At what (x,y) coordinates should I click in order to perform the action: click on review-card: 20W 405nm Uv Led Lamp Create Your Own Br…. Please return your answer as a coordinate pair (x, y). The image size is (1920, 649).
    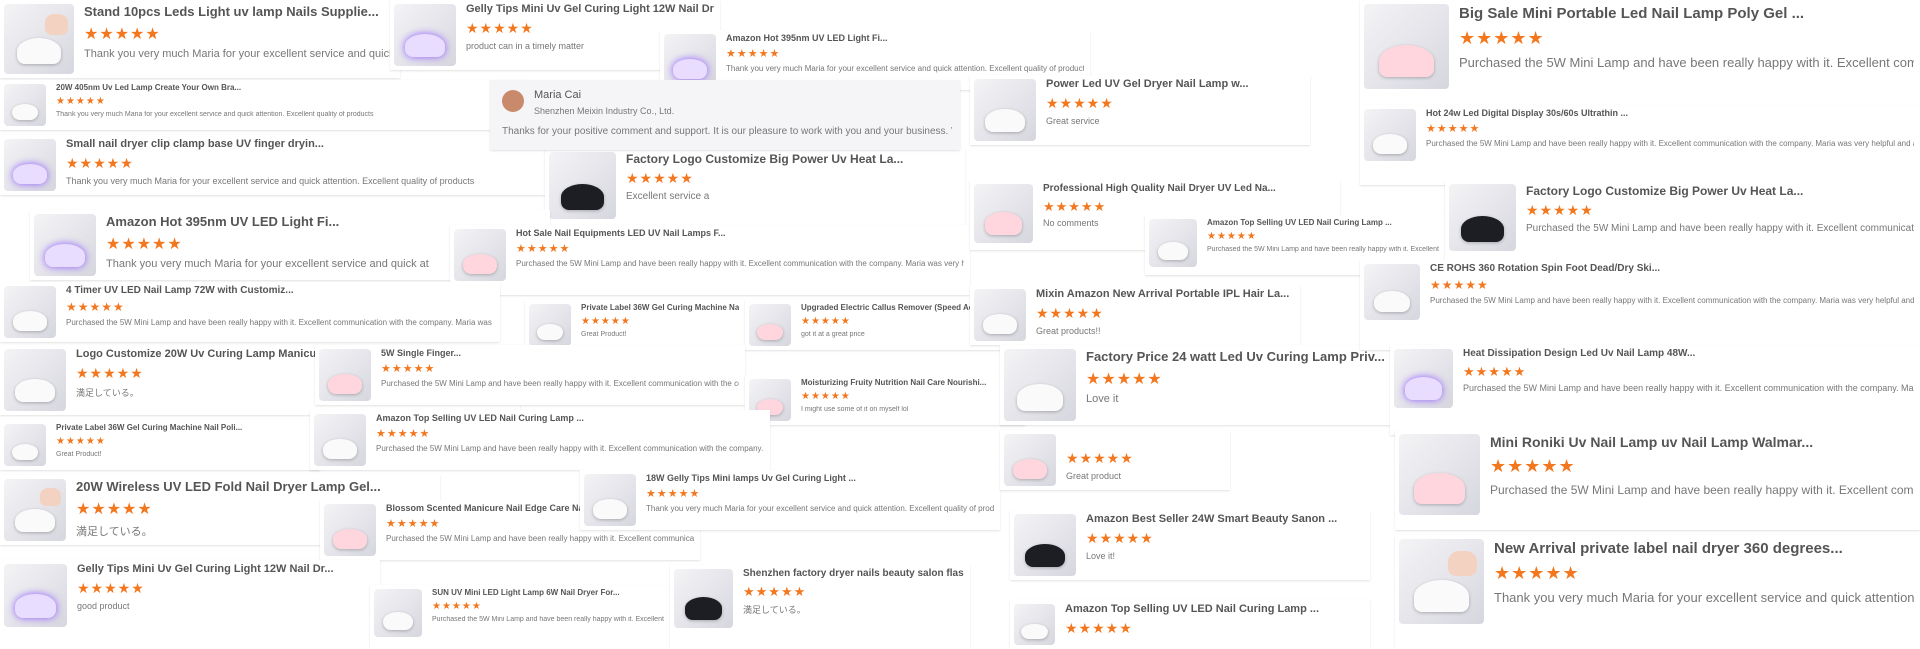
    Looking at the image, I should click on (265, 105).